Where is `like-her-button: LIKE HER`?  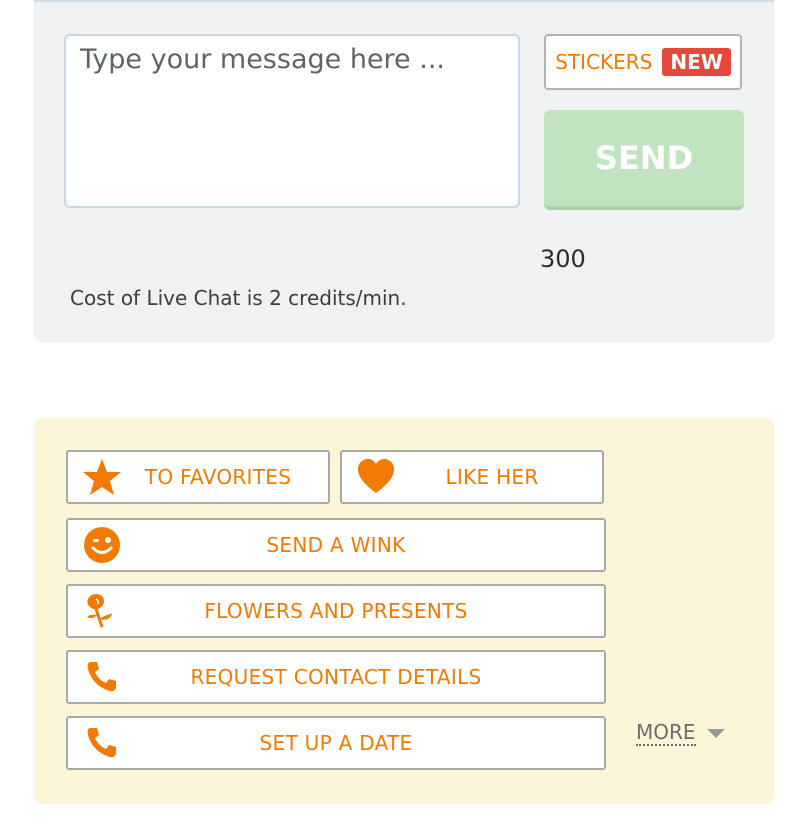 like-her-button: LIKE HER is located at coordinates (472, 477).